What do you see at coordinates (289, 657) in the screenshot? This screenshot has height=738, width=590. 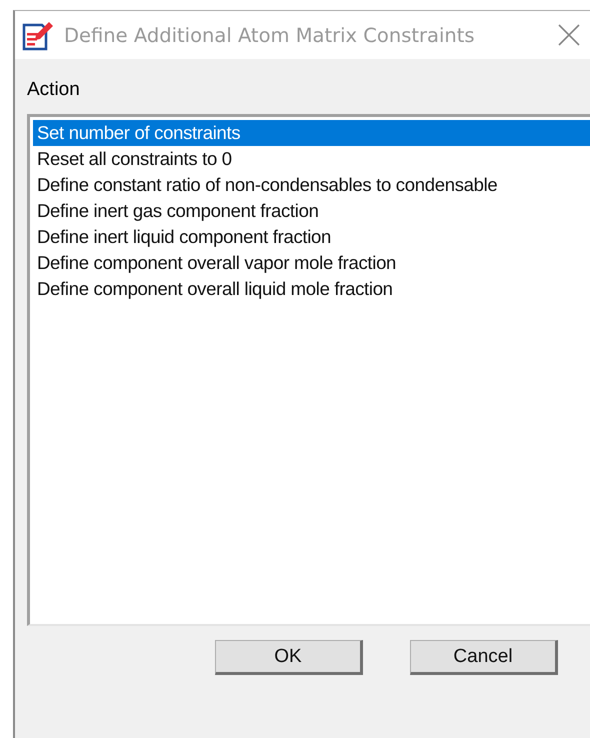 I see `ok-button: OK` at bounding box center [289, 657].